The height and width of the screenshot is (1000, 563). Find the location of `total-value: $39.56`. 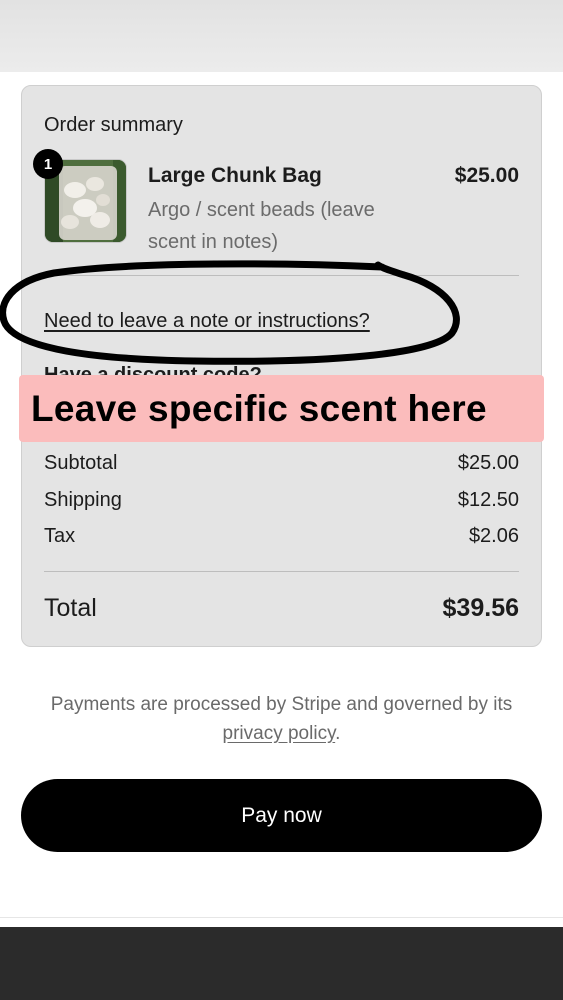

total-value: $39.56 is located at coordinates (480, 608).